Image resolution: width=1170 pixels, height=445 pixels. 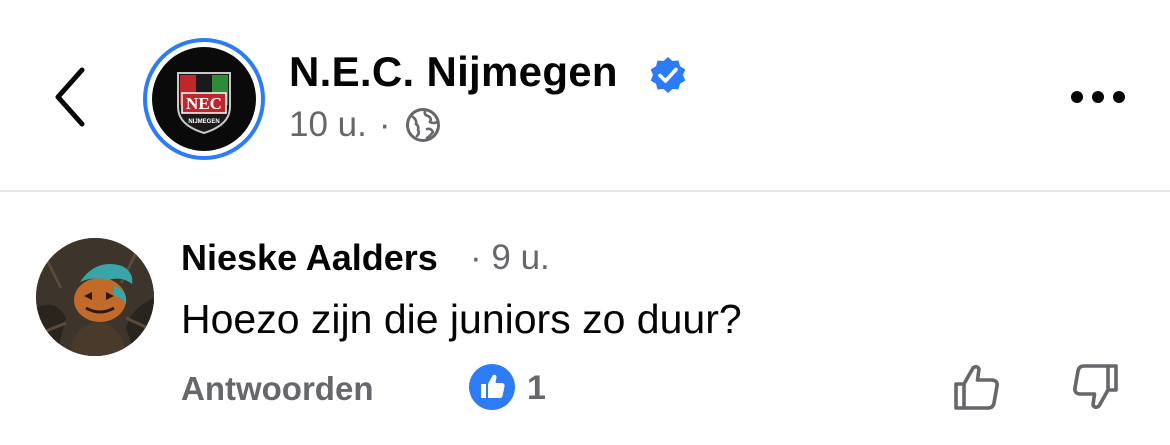 I want to click on back-chevron-icon, so click(x=73, y=97).